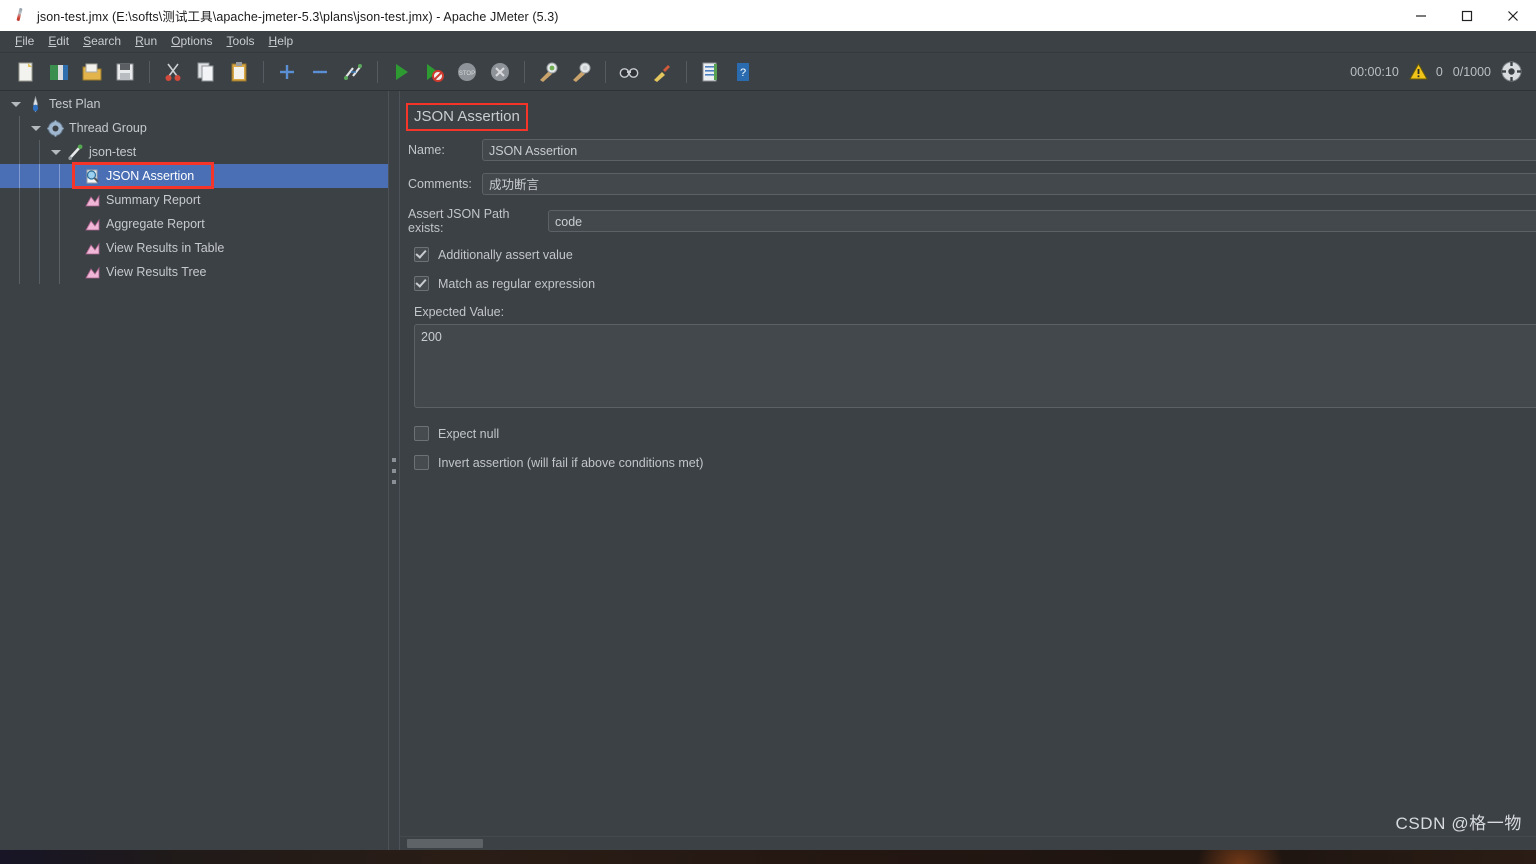 This screenshot has width=1536, height=864. What do you see at coordinates (20, 15) in the screenshot?
I see `jmeter-feather-icon` at bounding box center [20, 15].